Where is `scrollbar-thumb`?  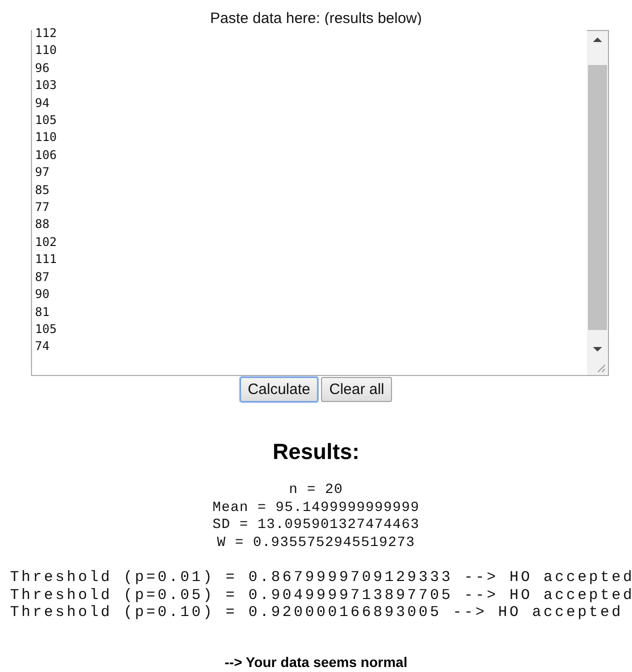
scrollbar-thumb is located at coordinates (597, 197).